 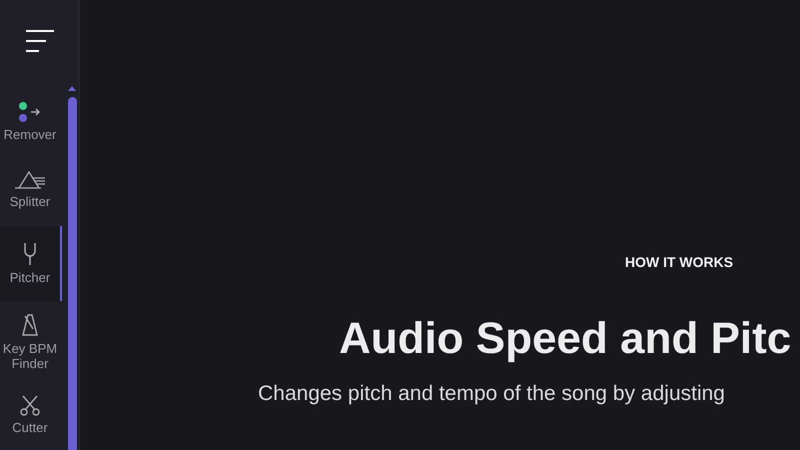 What do you see at coordinates (565, 339) in the screenshot?
I see `page-heading: Audio Speed and Pitc` at bounding box center [565, 339].